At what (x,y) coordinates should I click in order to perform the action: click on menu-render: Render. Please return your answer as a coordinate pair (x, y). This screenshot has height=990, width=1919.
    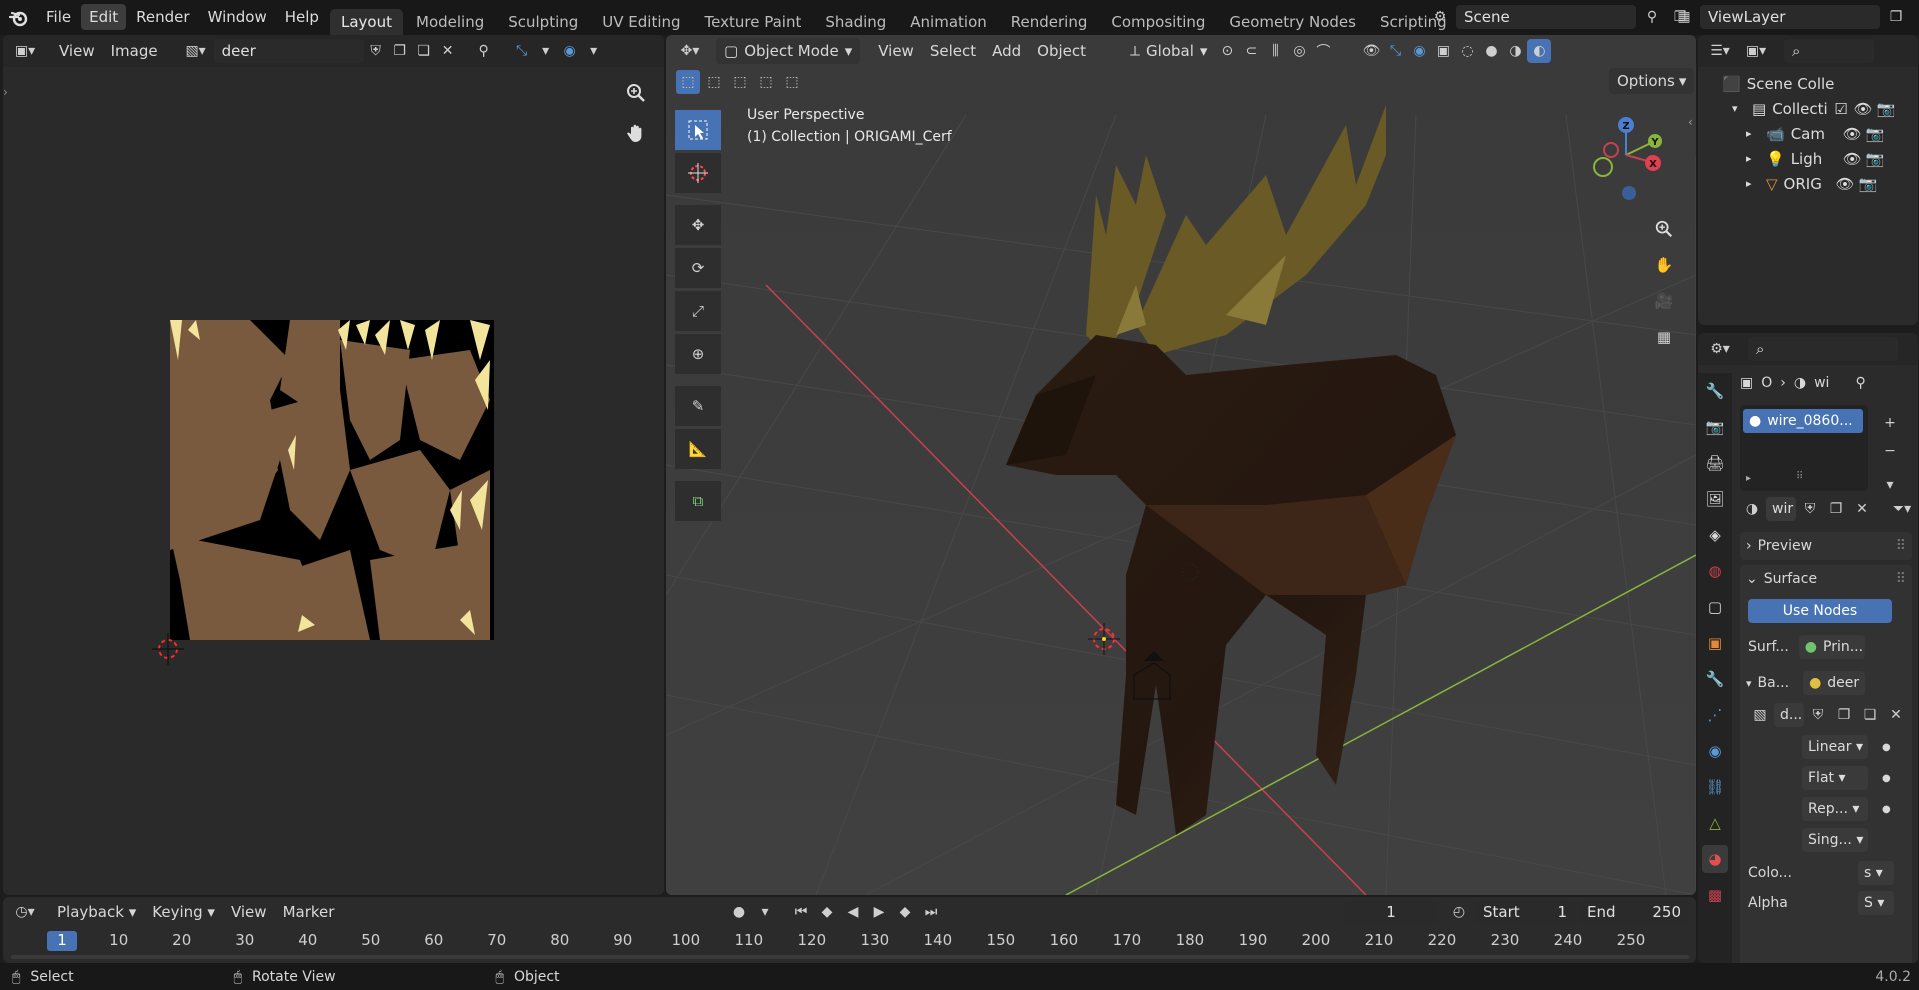
    Looking at the image, I should click on (162, 17).